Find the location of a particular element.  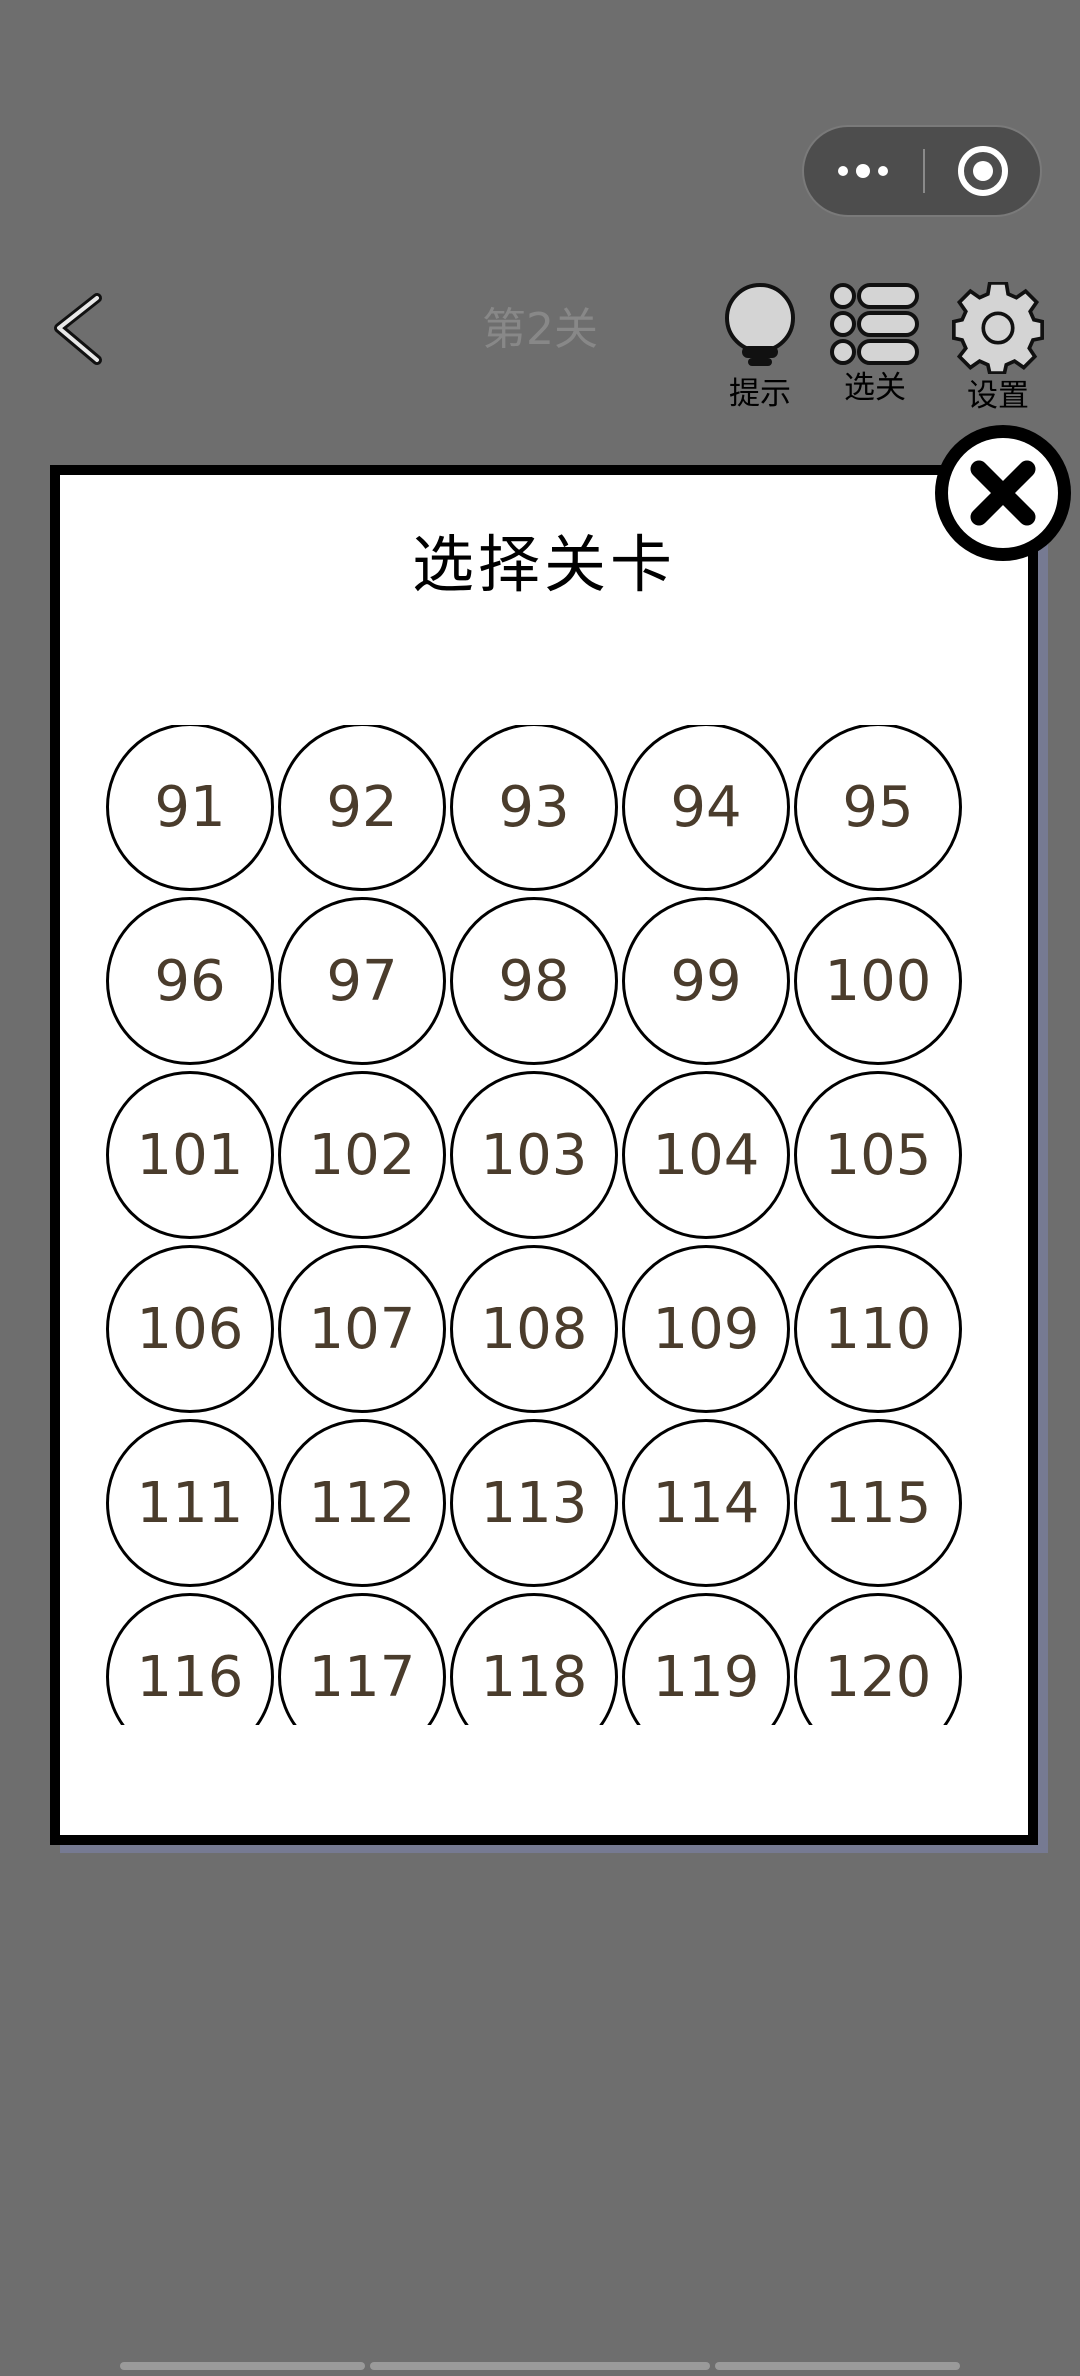

miniprogram-capsule is located at coordinates (922, 171).